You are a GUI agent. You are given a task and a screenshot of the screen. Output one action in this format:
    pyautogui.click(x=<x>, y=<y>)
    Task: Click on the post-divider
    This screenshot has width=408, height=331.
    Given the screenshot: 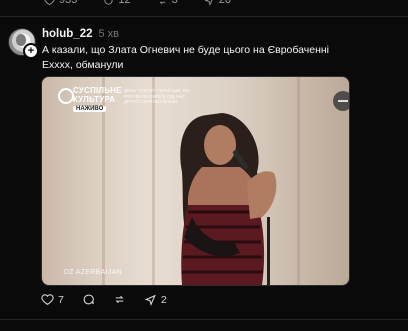 What is the action you would take?
    pyautogui.click(x=204, y=319)
    